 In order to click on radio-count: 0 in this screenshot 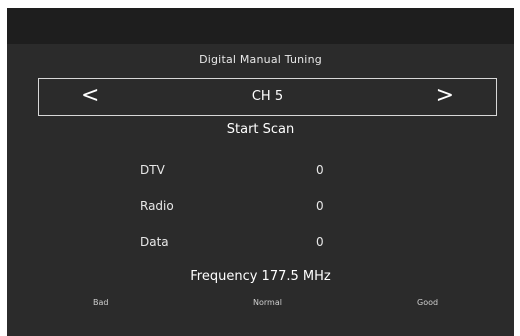, I will do `click(320, 206)`.